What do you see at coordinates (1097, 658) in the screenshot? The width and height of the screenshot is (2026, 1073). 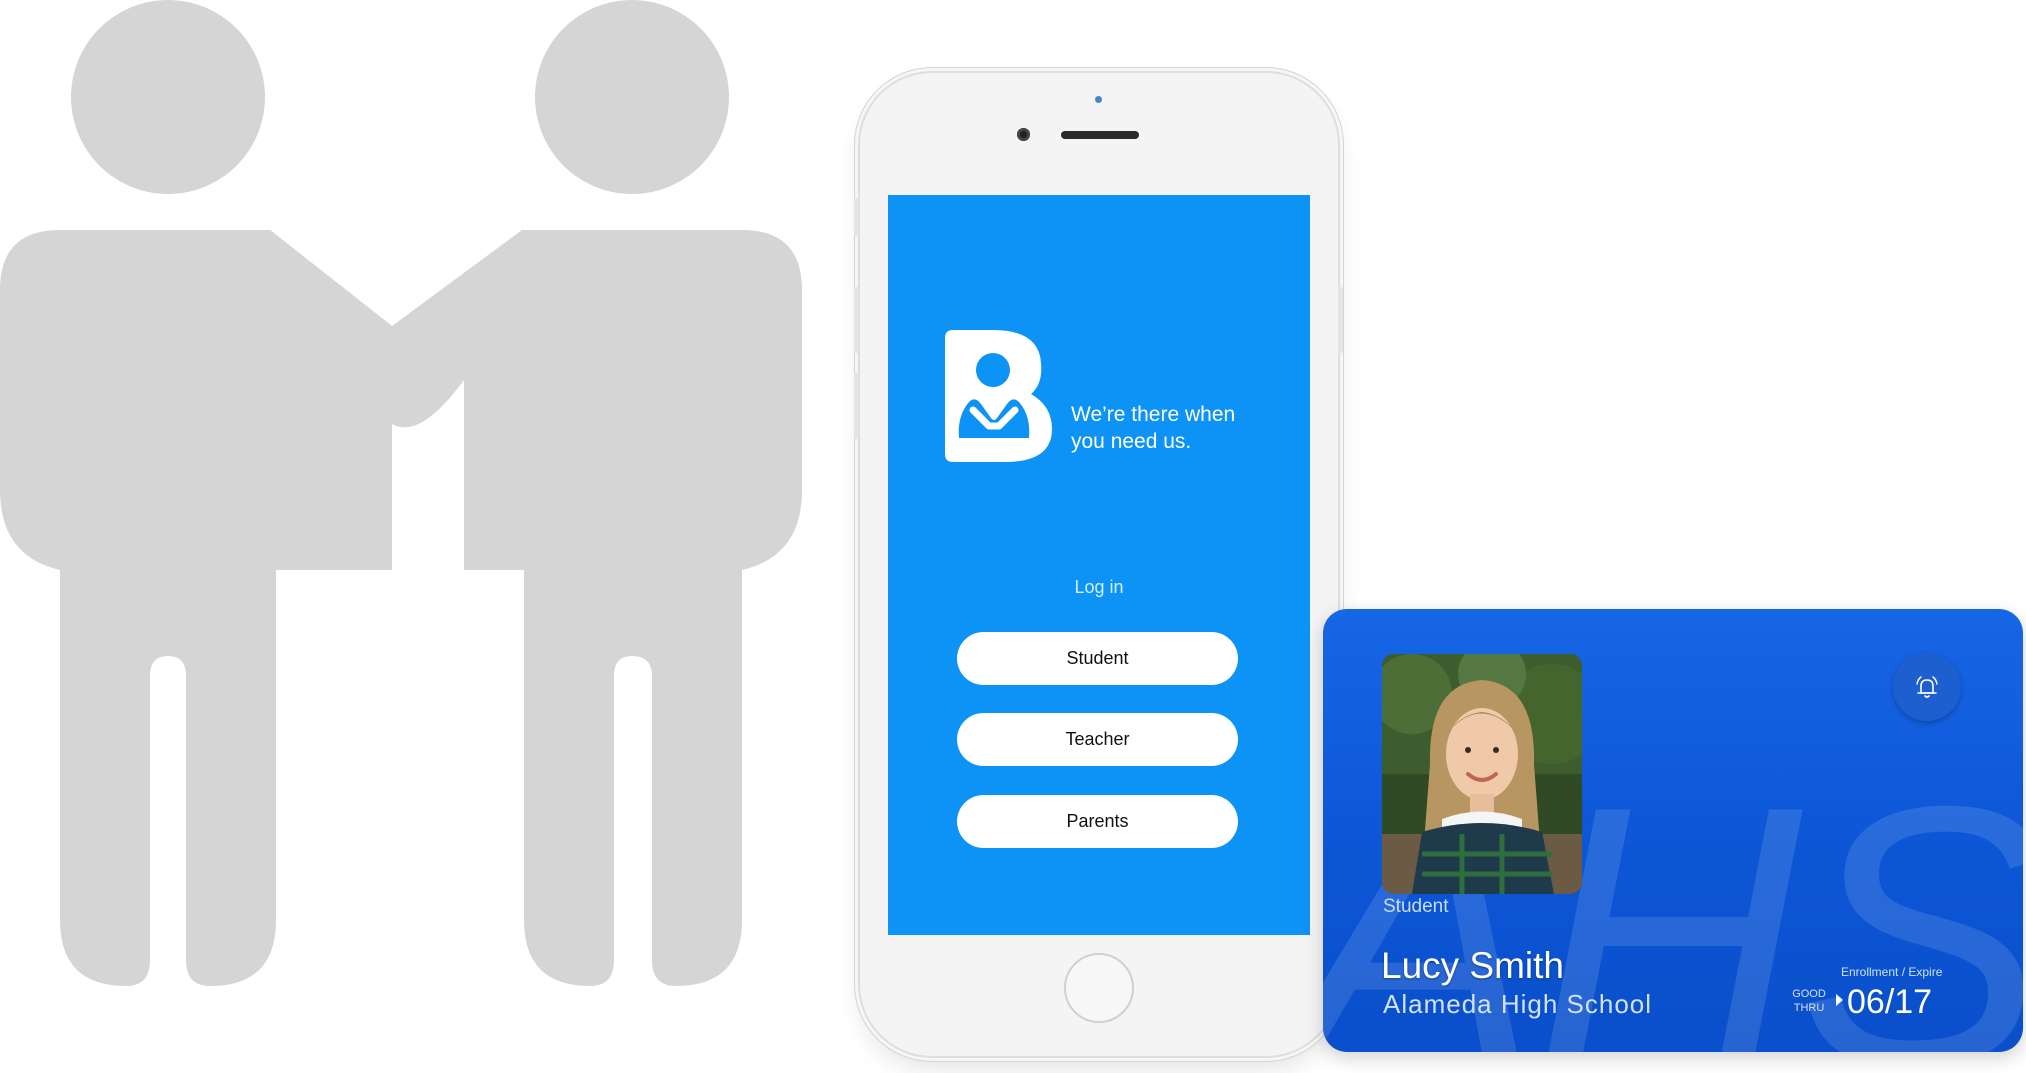 I see `student-login-button: Student` at bounding box center [1097, 658].